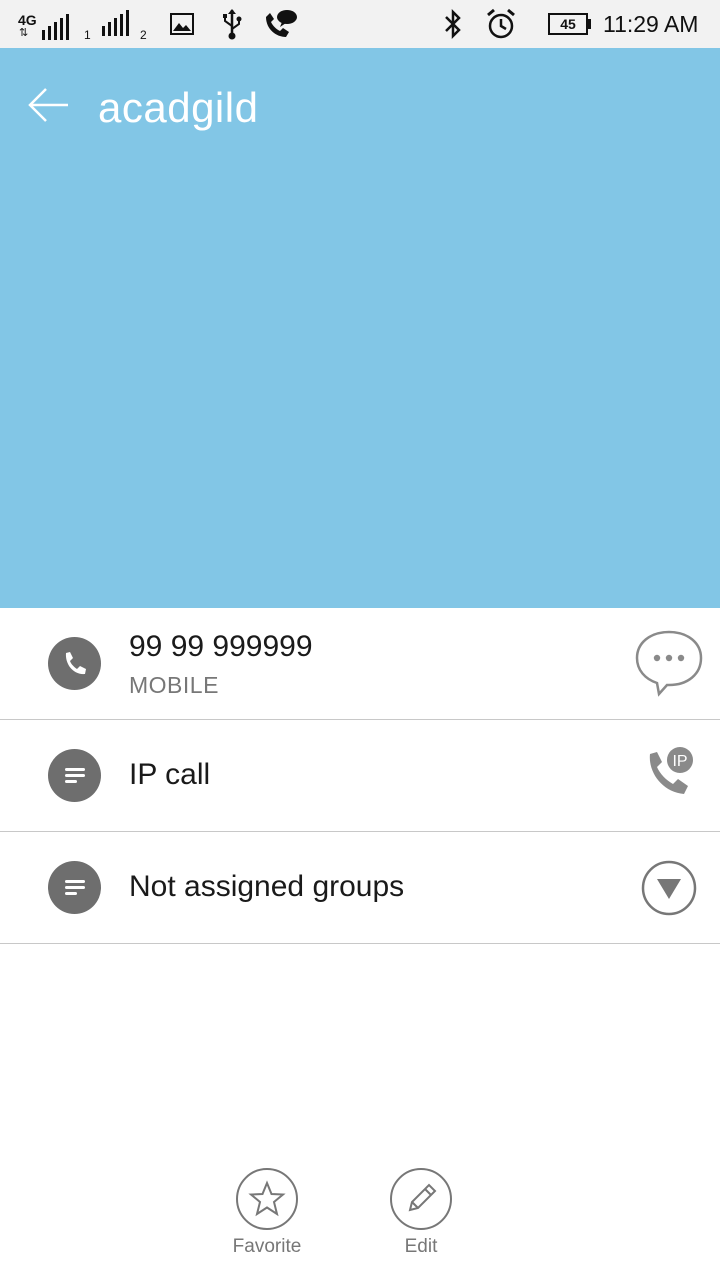  I want to click on call-icon, so click(280, 24).